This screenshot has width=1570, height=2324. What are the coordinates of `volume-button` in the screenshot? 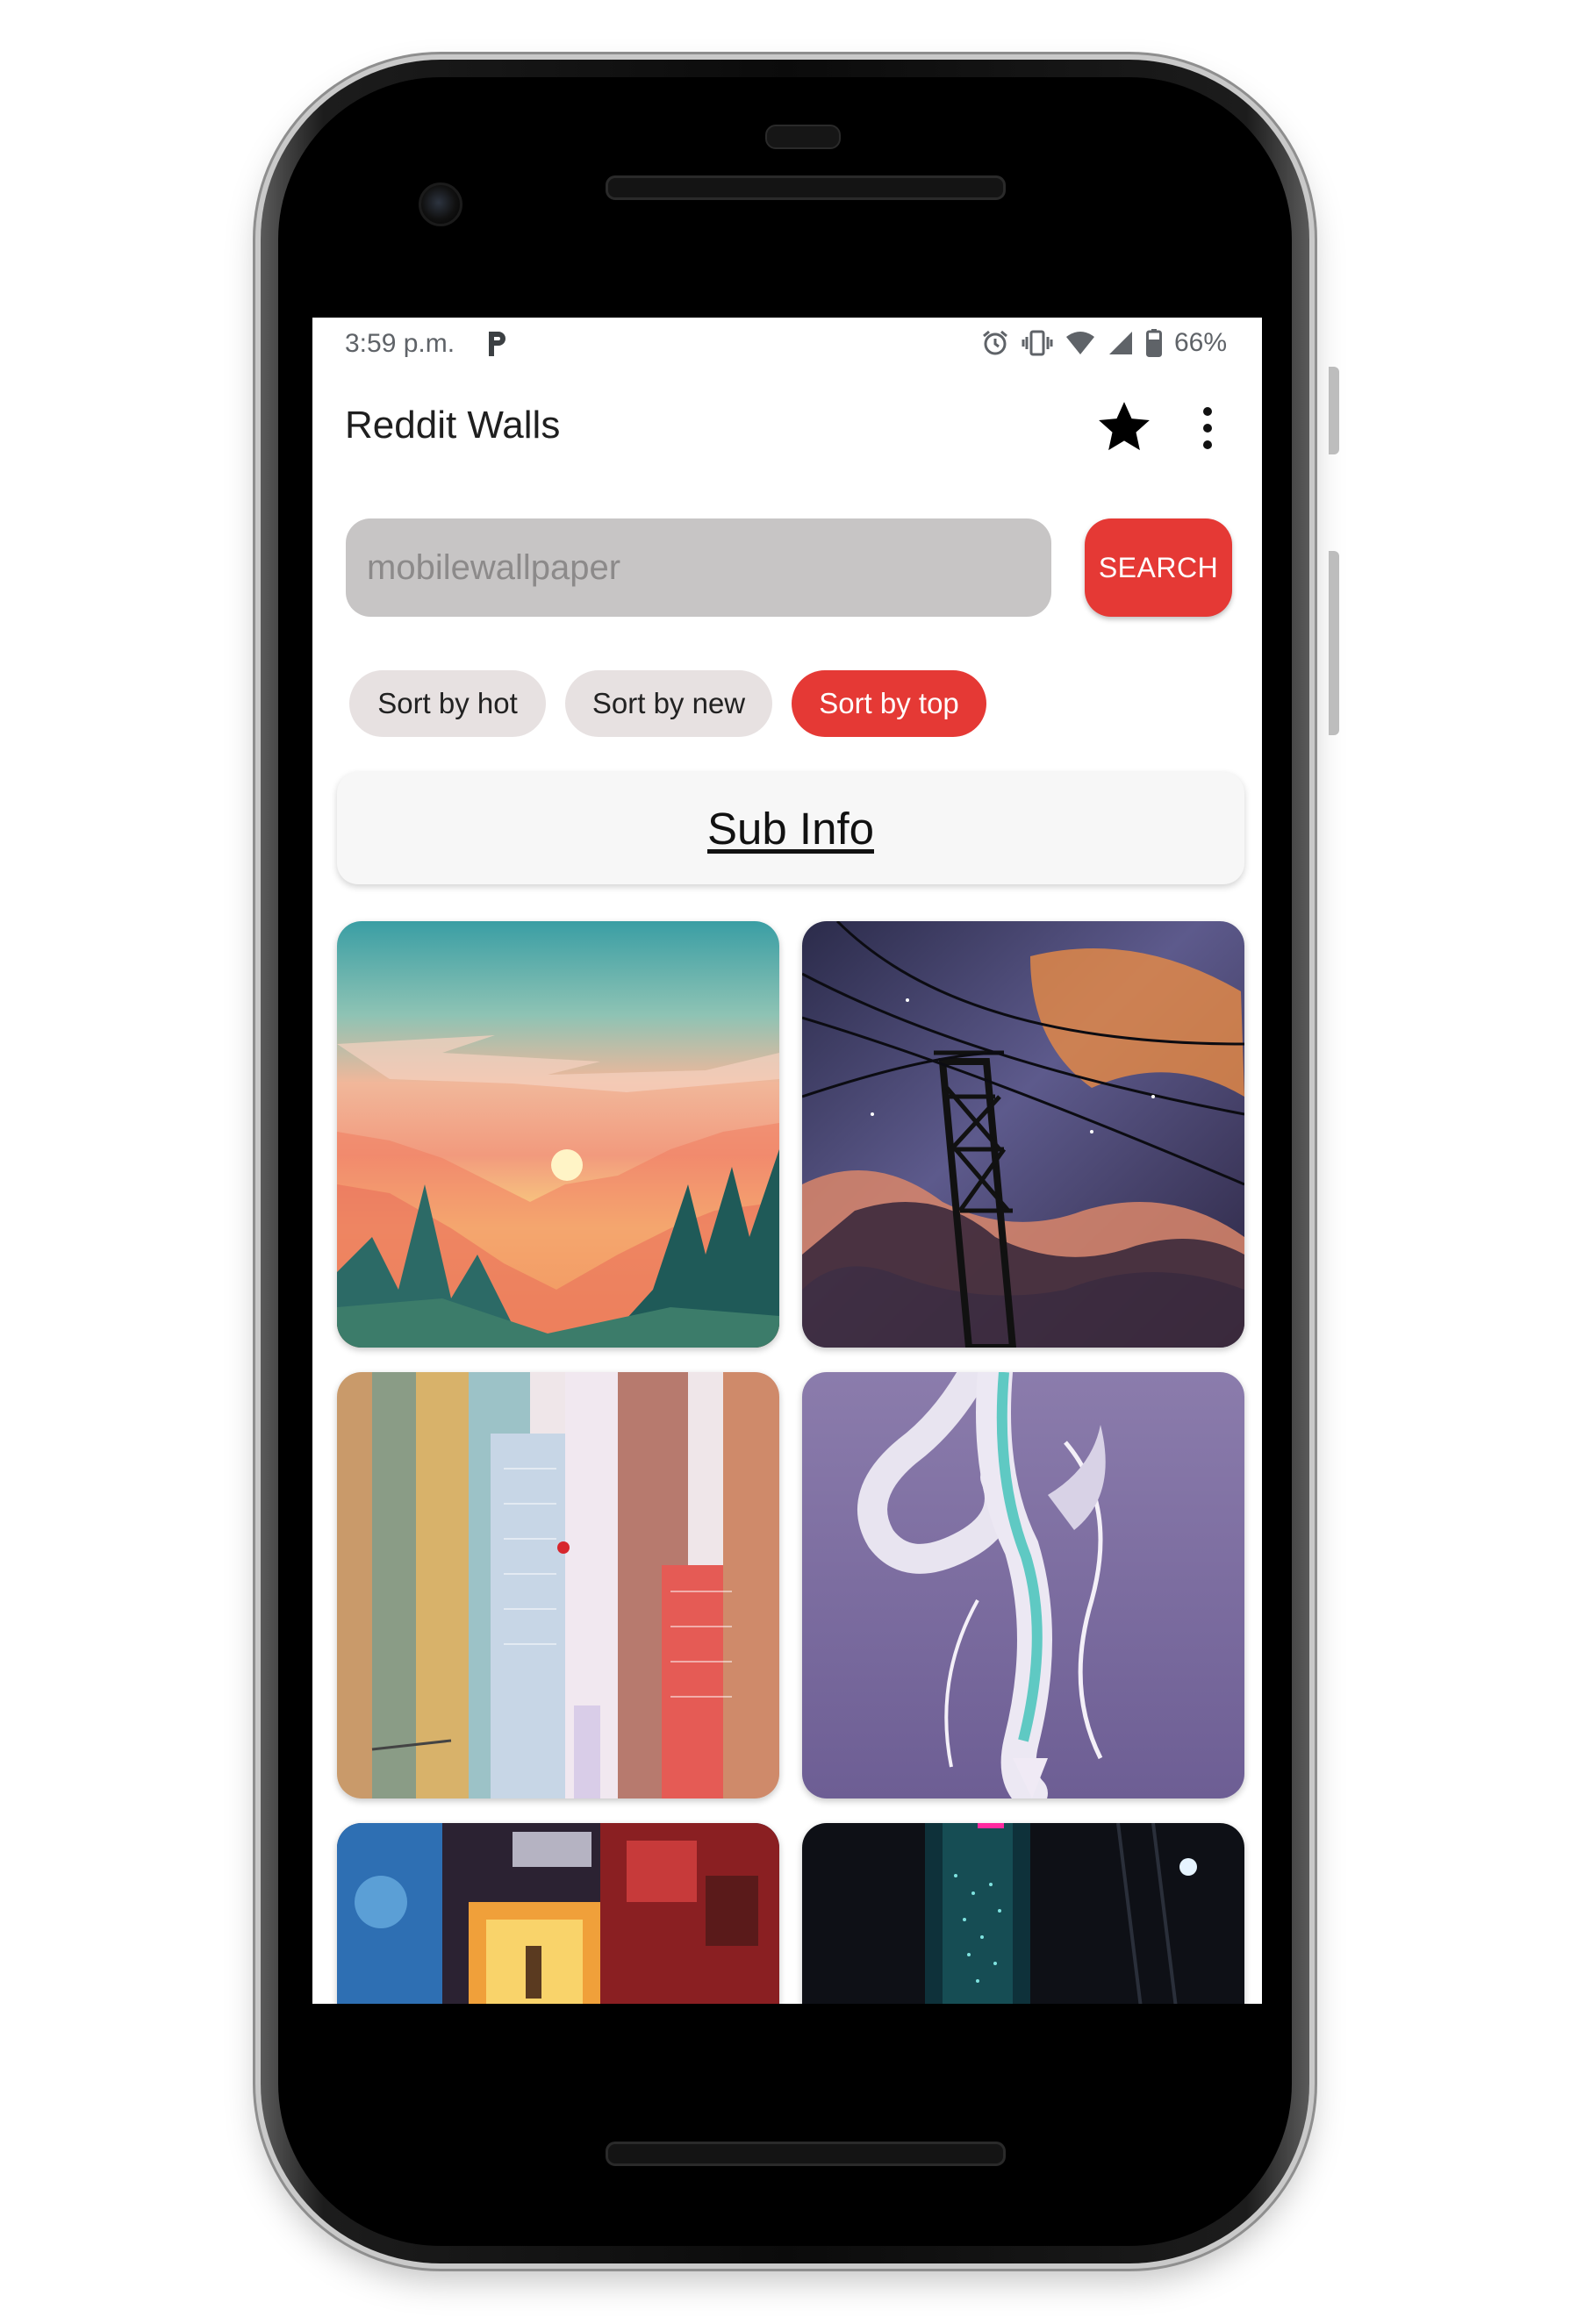 It's located at (1334, 643).